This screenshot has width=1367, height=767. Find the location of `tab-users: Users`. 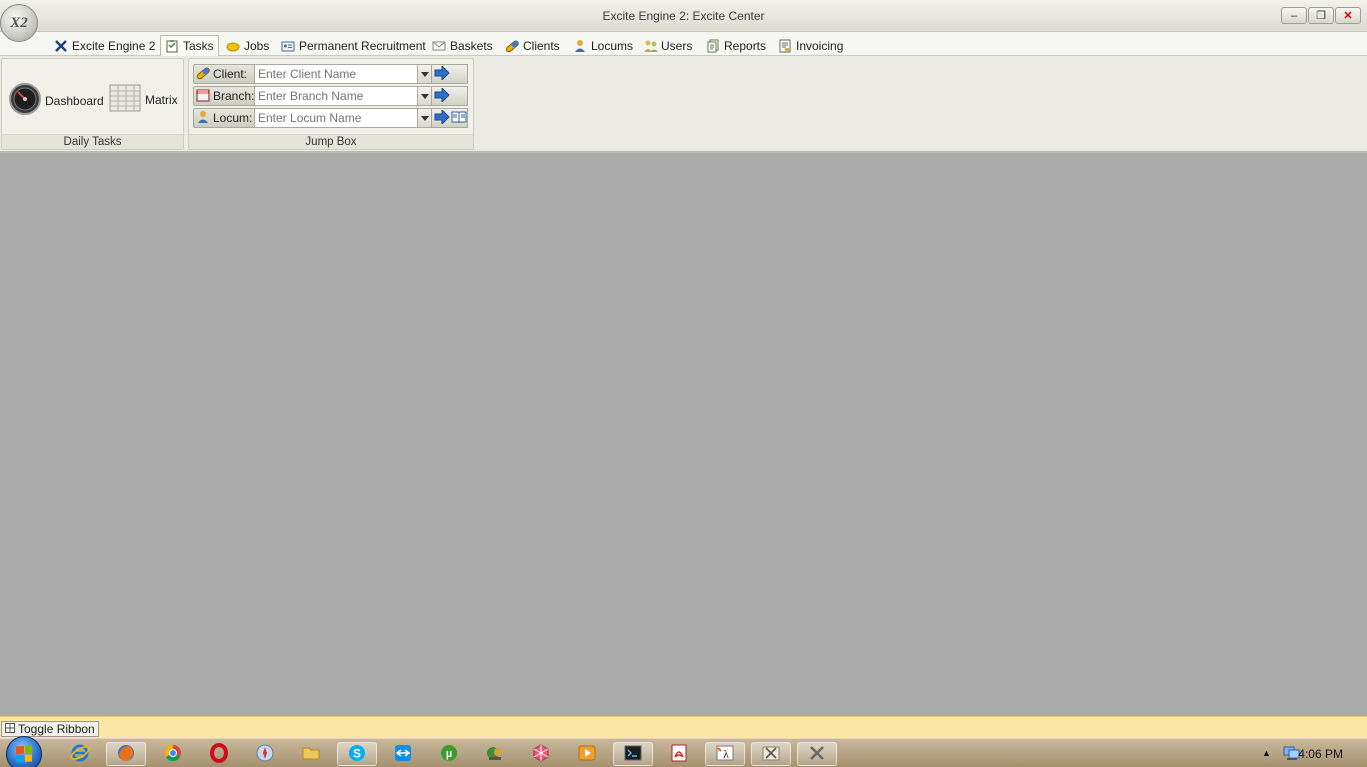

tab-users: Users is located at coordinates (667, 45).